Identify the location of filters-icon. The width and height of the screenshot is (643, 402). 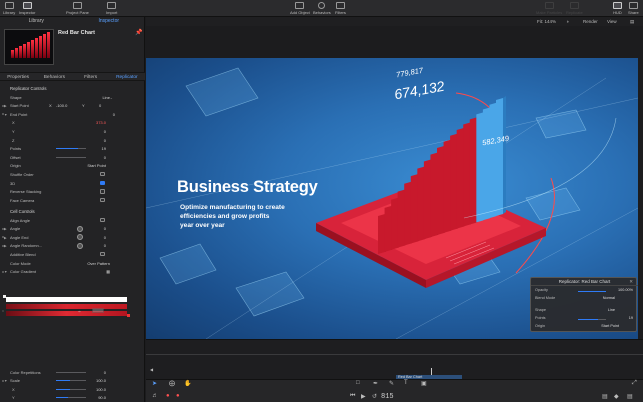
(340, 5).